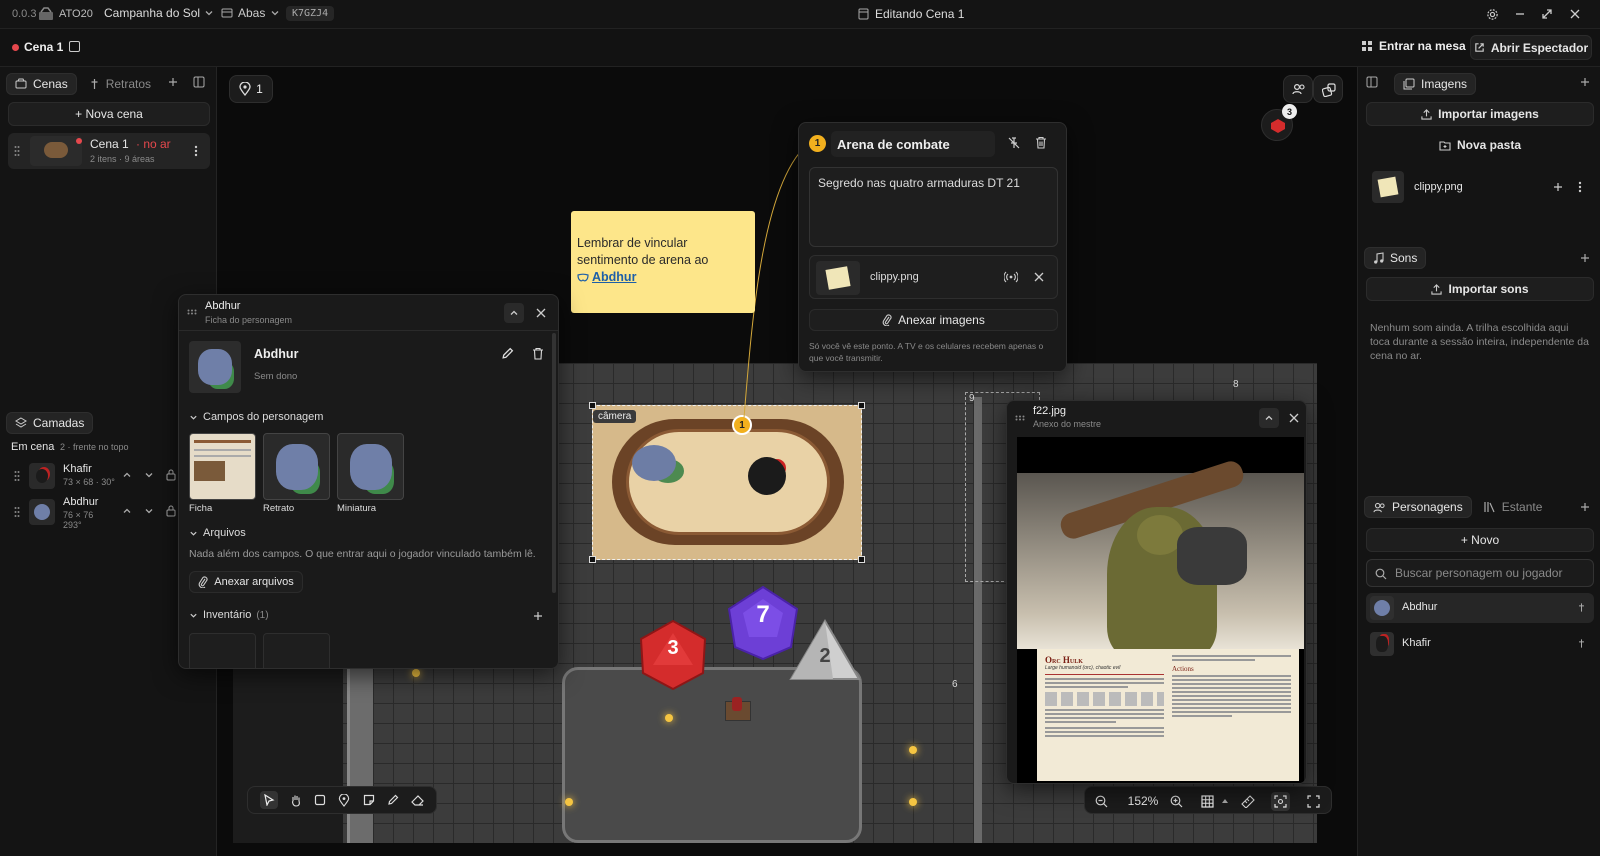 The image size is (1600, 856). What do you see at coordinates (1480, 573) in the screenshot?
I see `character-search-input: Buscar personagem ou jogador` at bounding box center [1480, 573].